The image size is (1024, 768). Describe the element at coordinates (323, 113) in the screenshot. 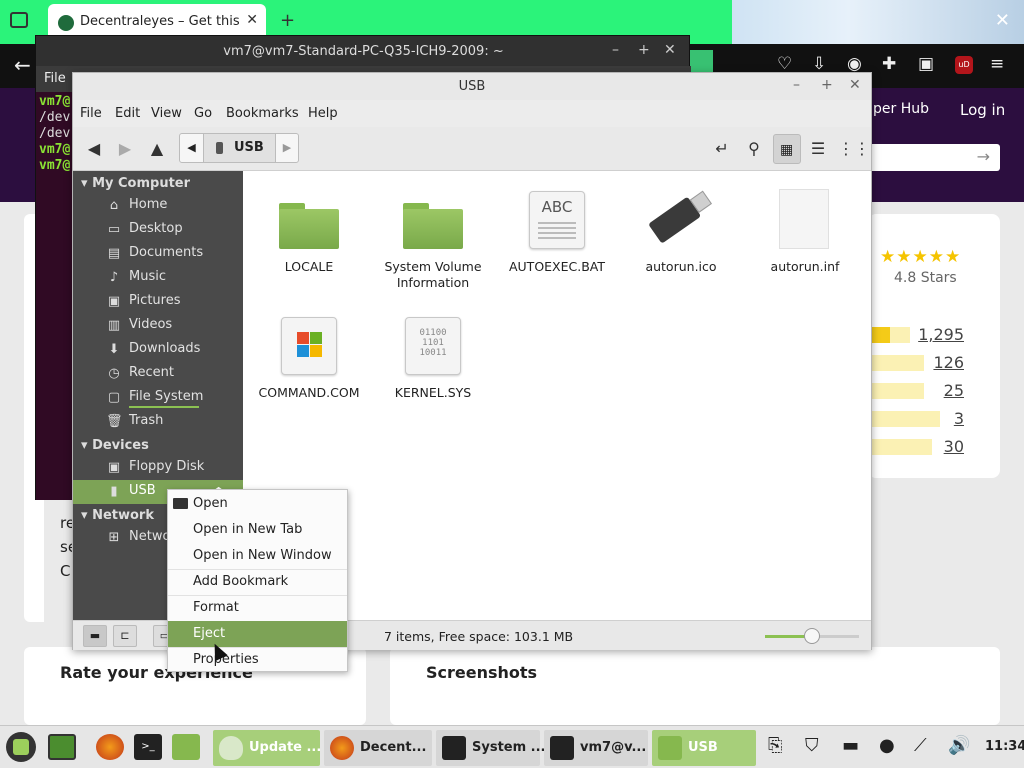

I see `menu-help: Help` at that location.